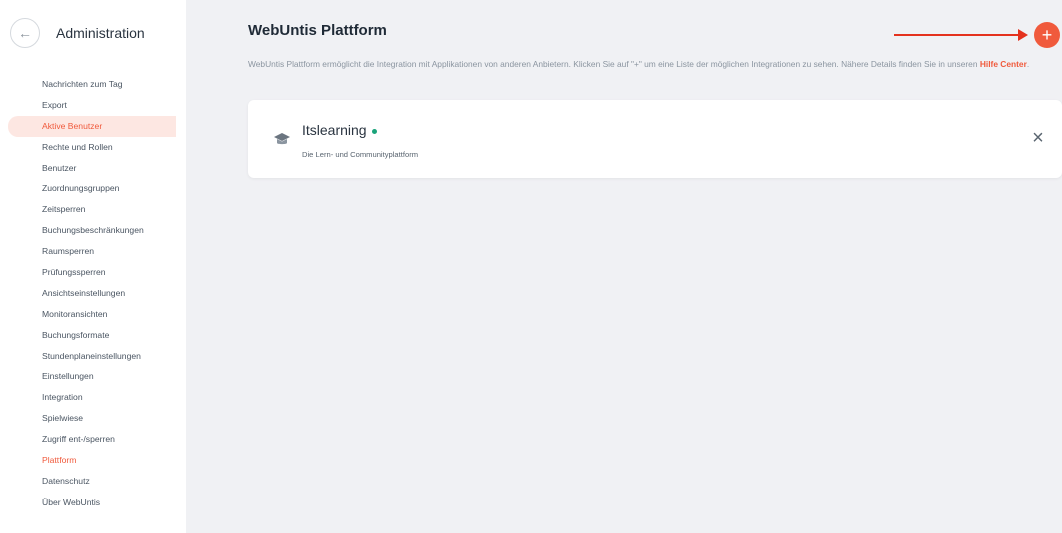  What do you see at coordinates (1003, 64) in the screenshot?
I see `help-center-link: Hilfe Center` at bounding box center [1003, 64].